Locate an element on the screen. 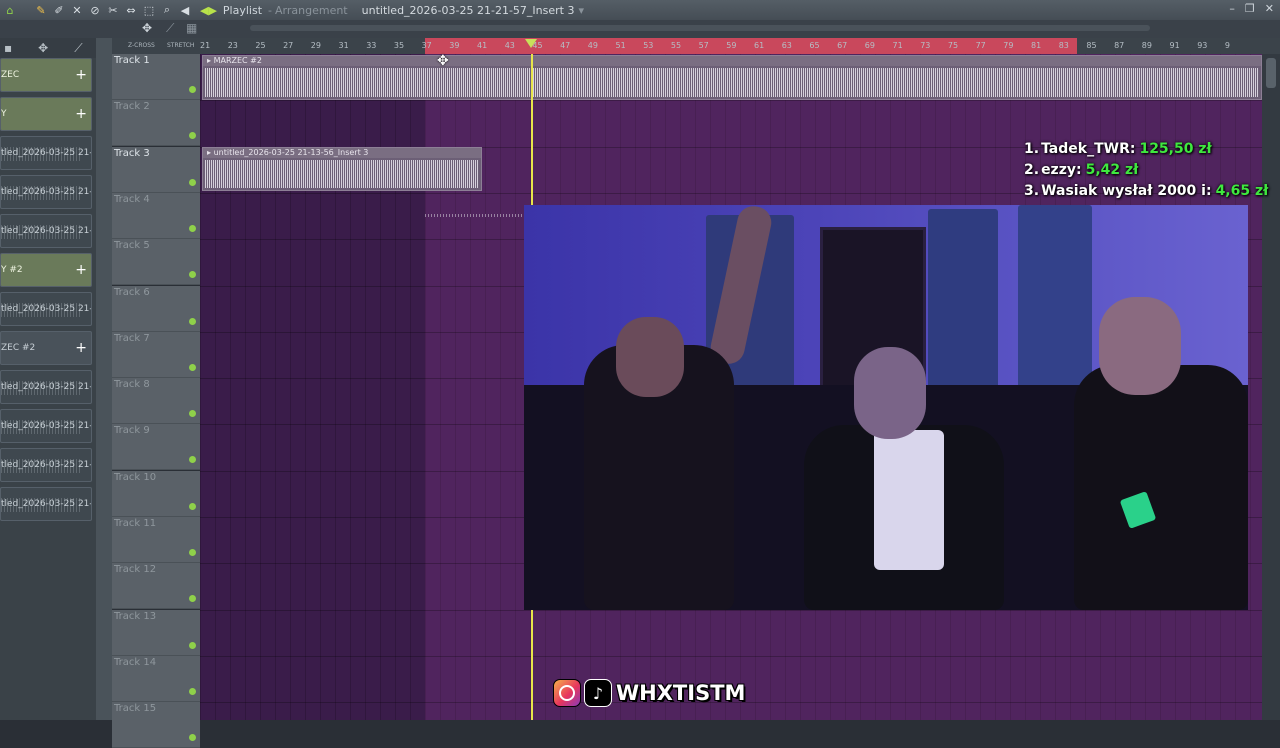 The width and height of the screenshot is (1280, 748). fl-logo-icon: ⌂ is located at coordinates (10, 10).